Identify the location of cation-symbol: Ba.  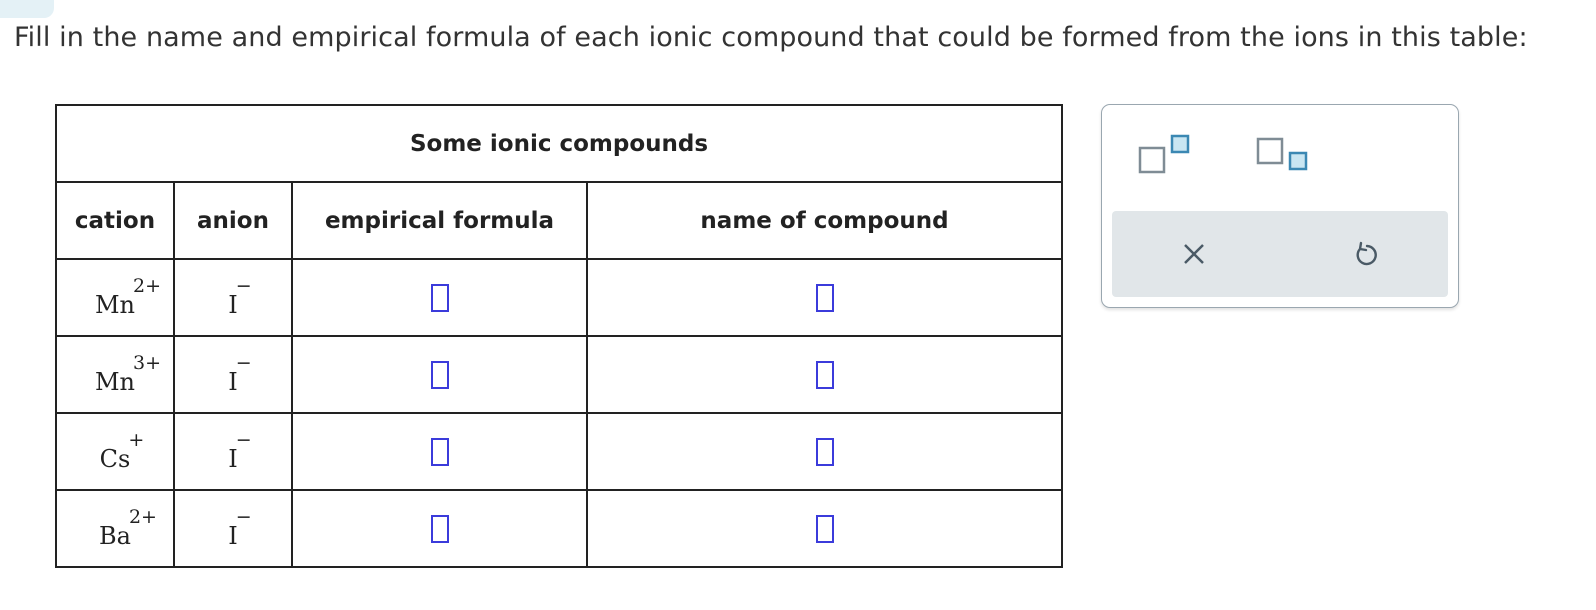
(115, 535).